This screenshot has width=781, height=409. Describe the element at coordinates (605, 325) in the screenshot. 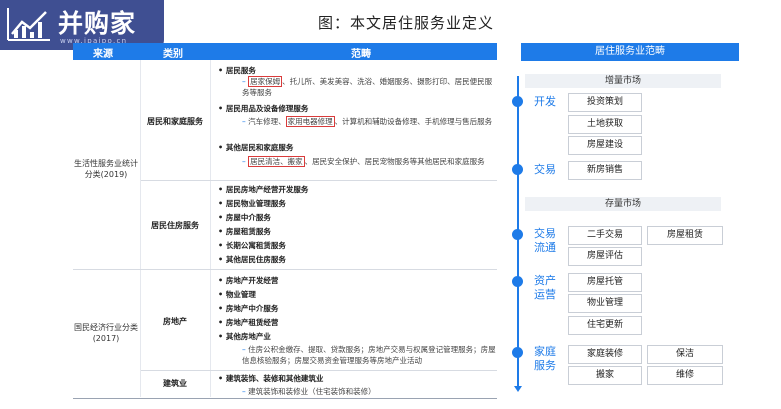

I see `item-box: 住宅更新` at that location.